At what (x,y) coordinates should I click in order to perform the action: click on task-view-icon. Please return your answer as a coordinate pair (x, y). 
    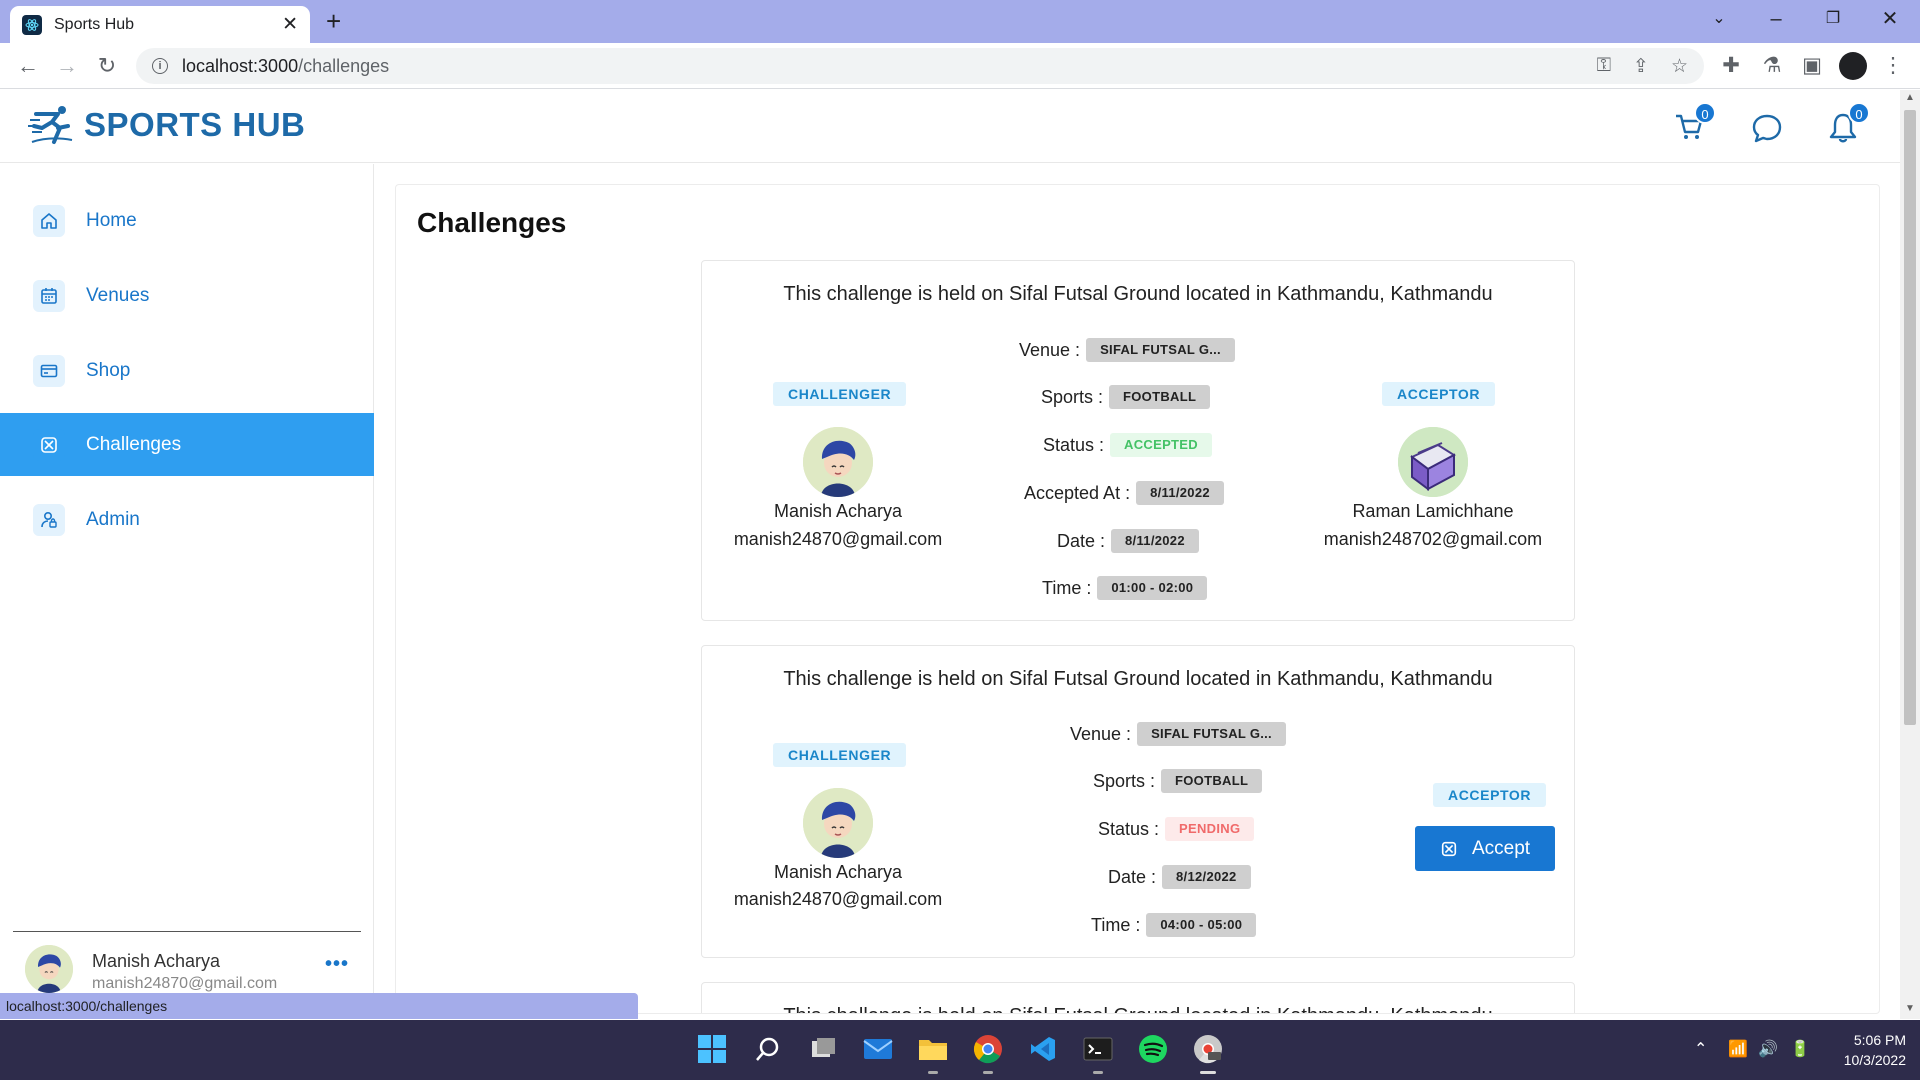
    Looking at the image, I should click on (823, 1049).